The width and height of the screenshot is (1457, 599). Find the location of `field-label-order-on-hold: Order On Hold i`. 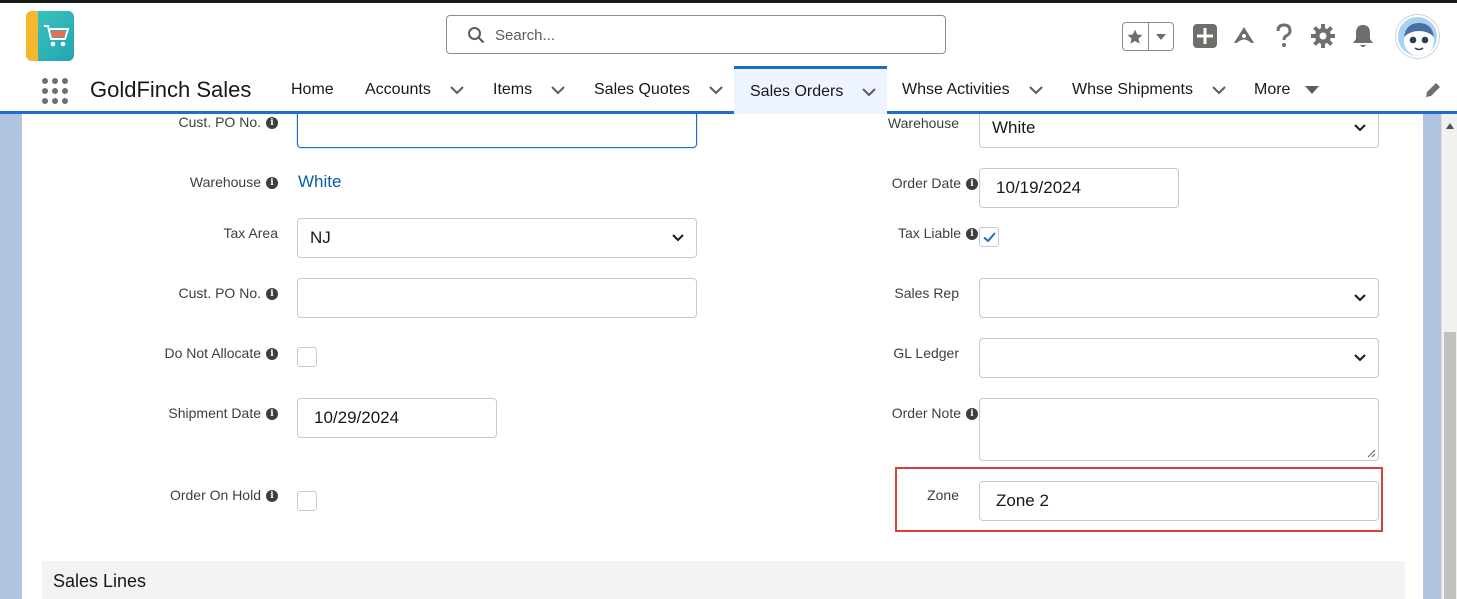

field-label-order-on-hold: Order On Hold i is located at coordinates (224, 495).